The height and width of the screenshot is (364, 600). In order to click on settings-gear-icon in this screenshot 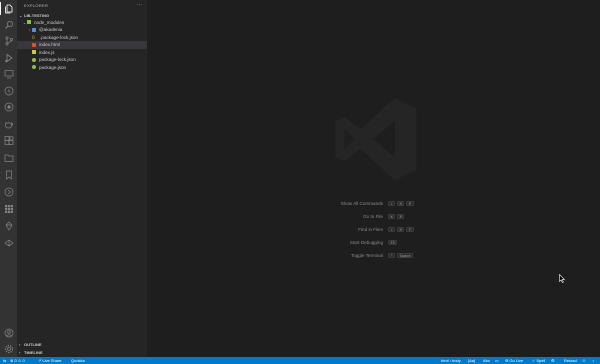, I will do `click(8, 348)`.